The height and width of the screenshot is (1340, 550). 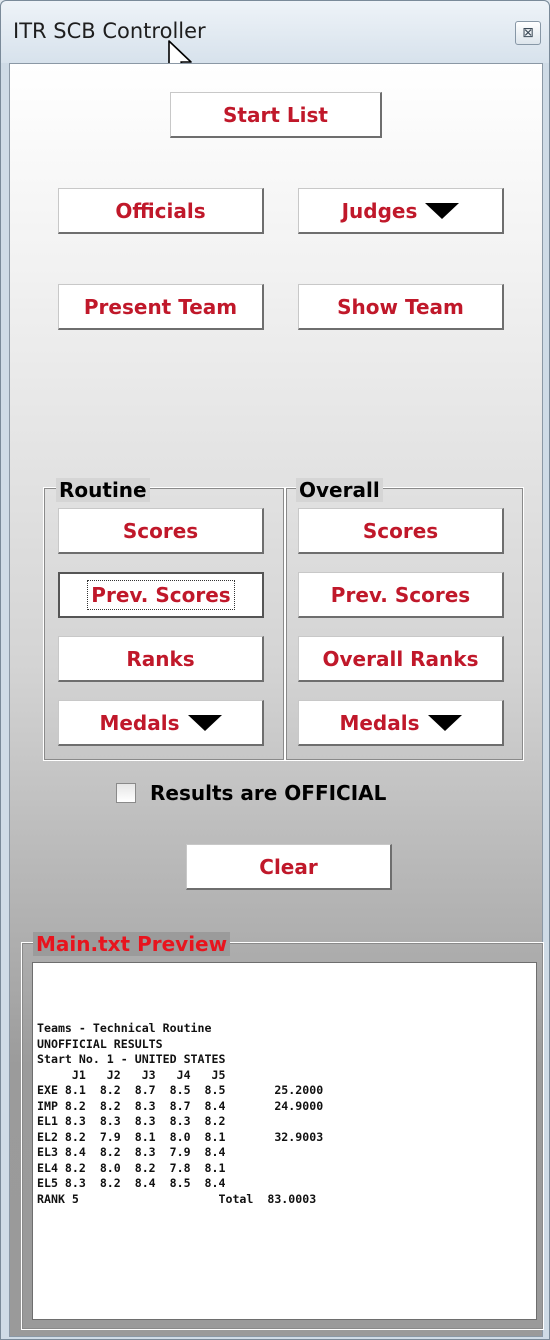 I want to click on overall-ranks-label: Overall Ranks, so click(x=400, y=658).